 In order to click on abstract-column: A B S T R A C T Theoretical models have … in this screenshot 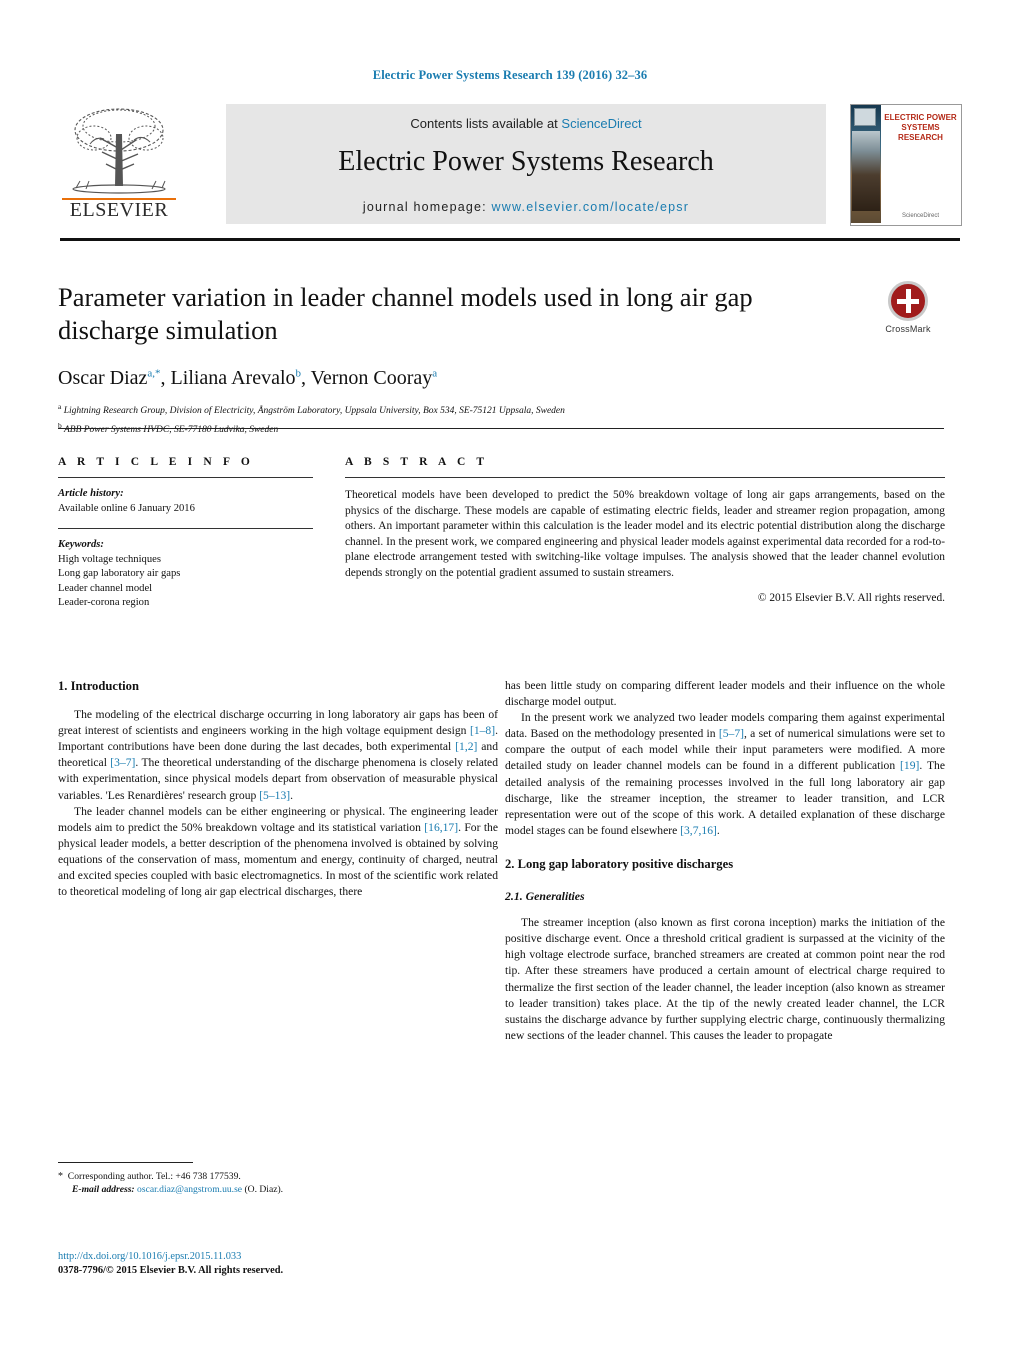, I will do `click(645, 530)`.